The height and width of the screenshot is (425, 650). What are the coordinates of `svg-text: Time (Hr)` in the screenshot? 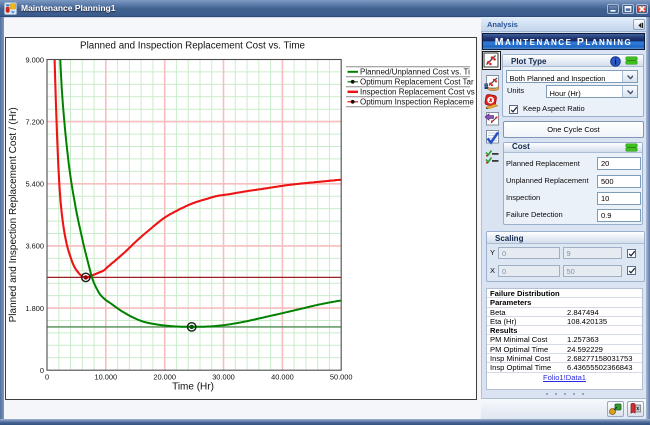 It's located at (193, 387).